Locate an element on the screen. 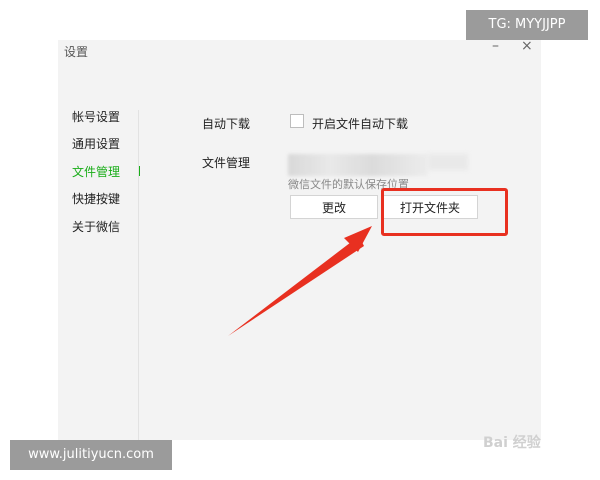 The height and width of the screenshot is (480, 600). annotation-arrow-icon is located at coordinates (300, 281).